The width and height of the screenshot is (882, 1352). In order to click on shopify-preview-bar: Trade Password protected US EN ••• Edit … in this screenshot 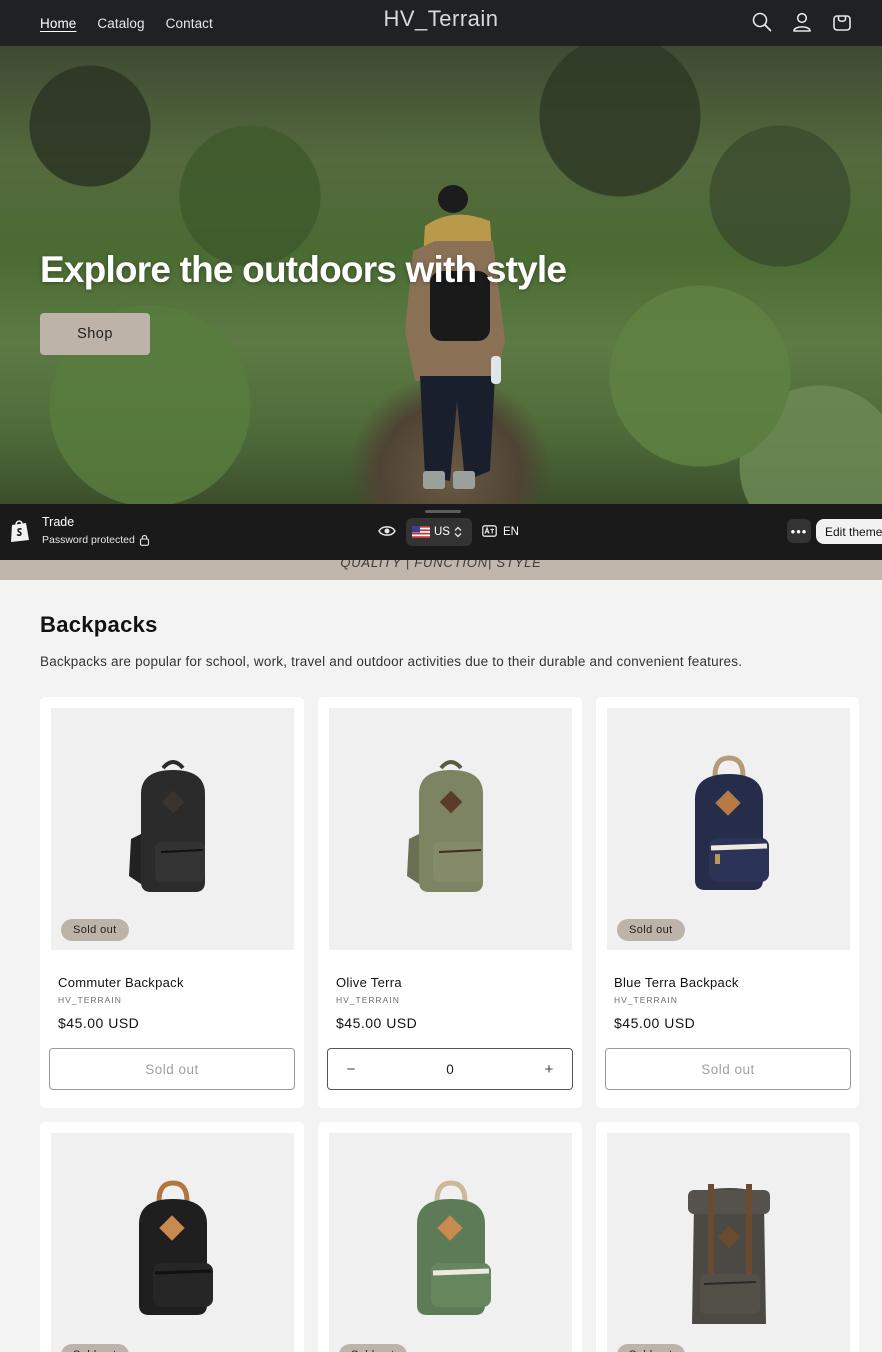, I will do `click(441, 532)`.